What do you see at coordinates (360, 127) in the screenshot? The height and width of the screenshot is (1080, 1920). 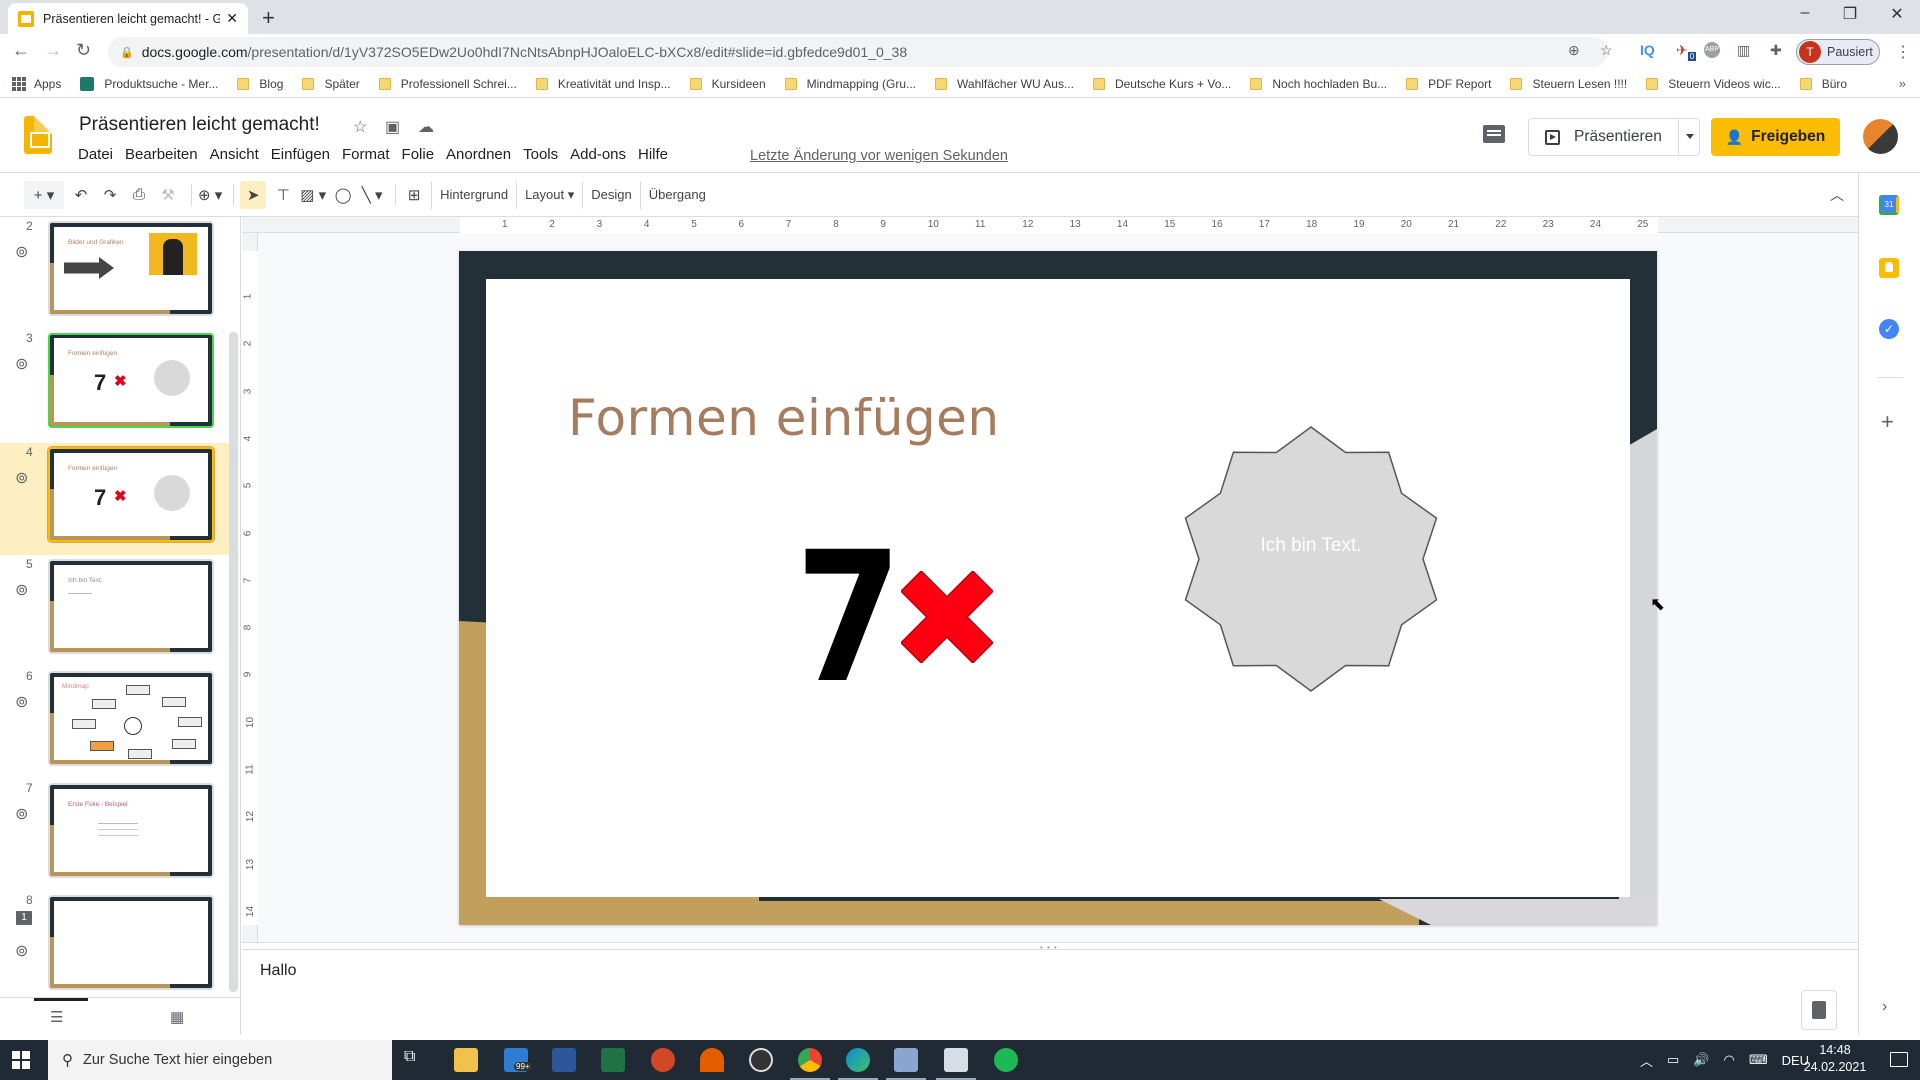 I see `star-icon: ☆` at bounding box center [360, 127].